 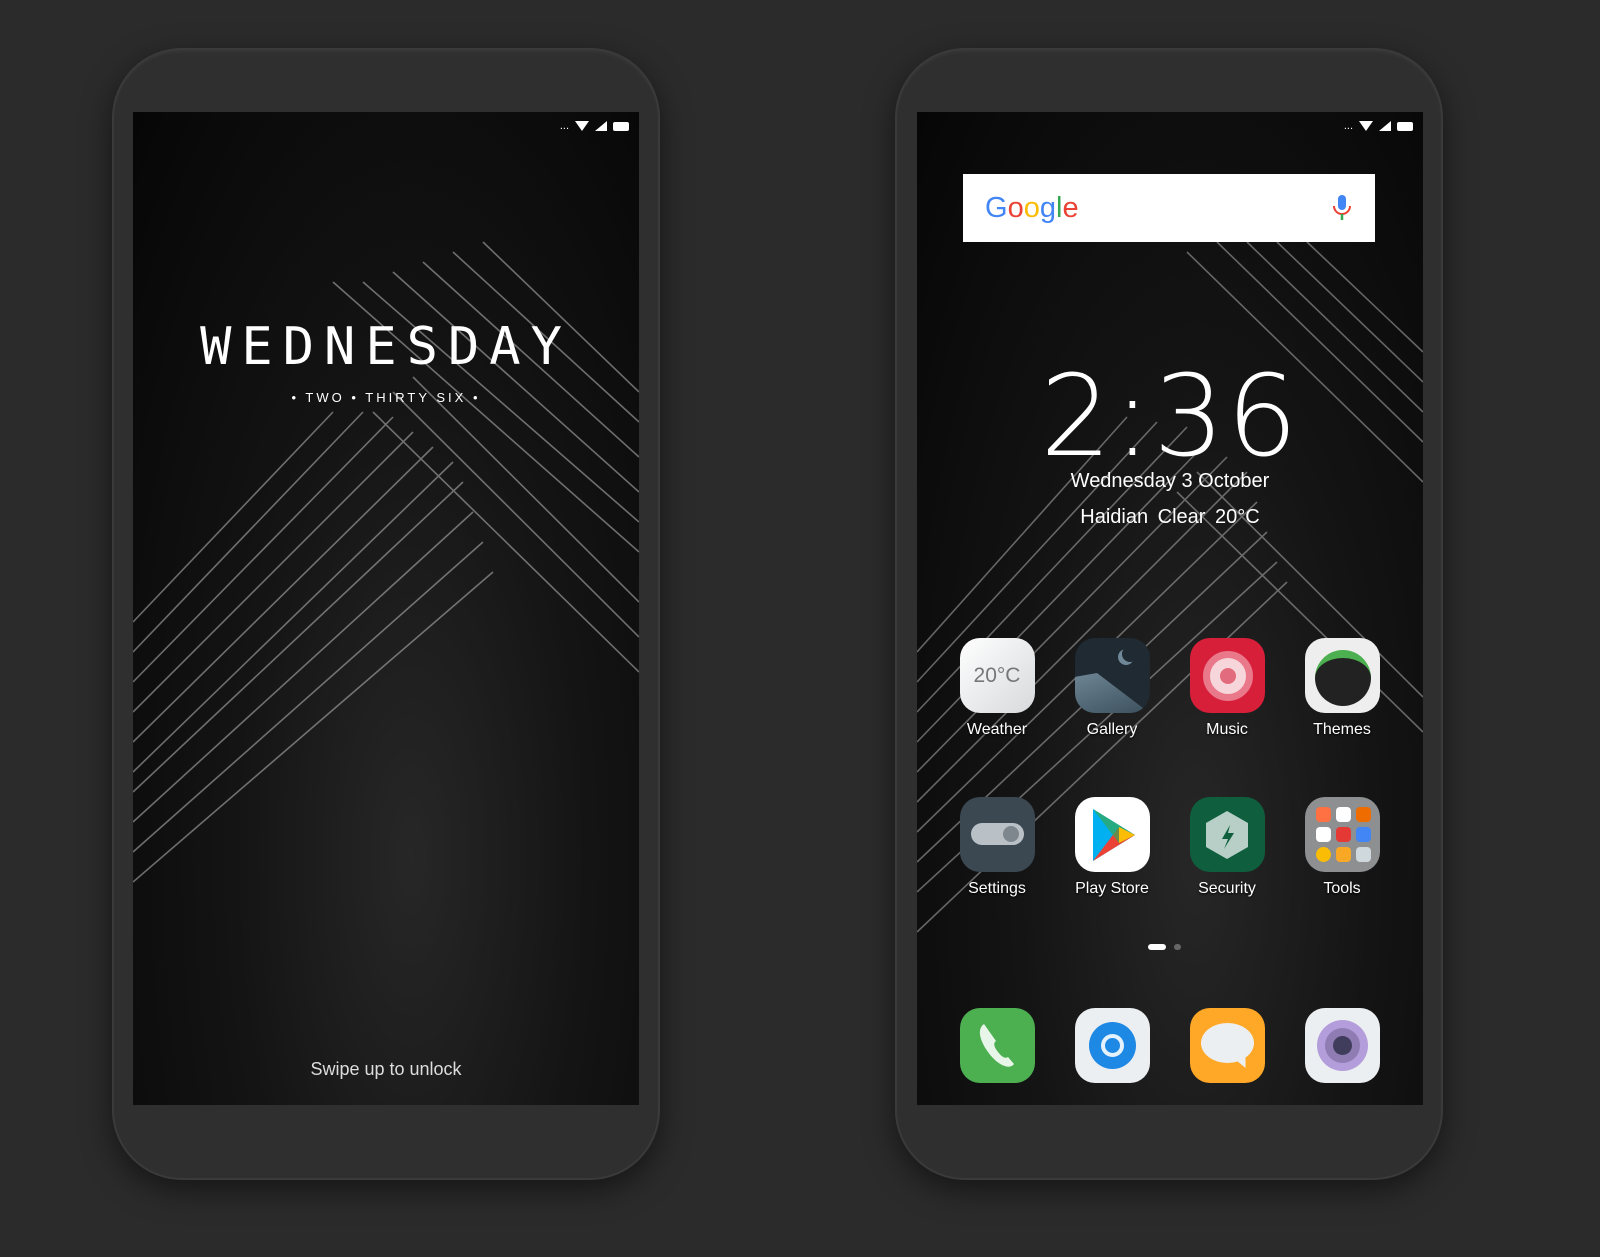 What do you see at coordinates (1112, 675) in the screenshot?
I see `gallery-icon` at bounding box center [1112, 675].